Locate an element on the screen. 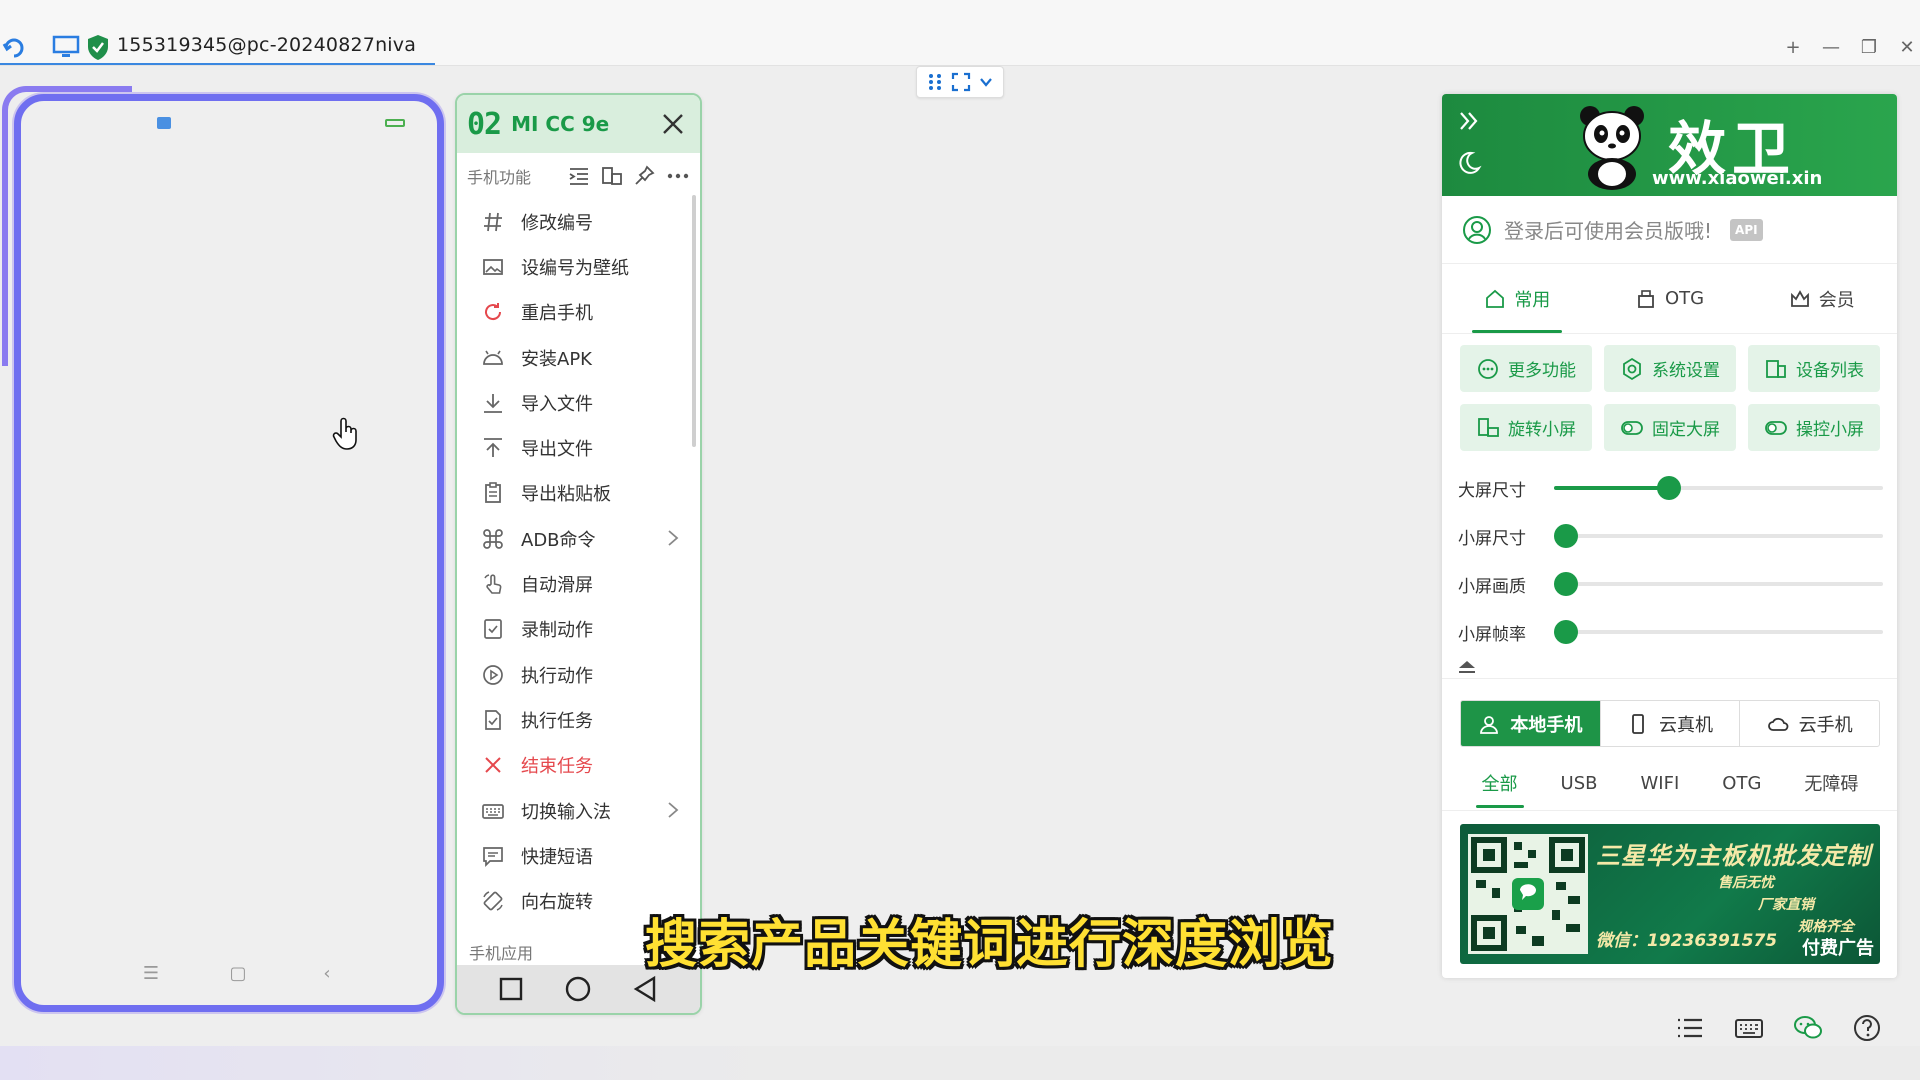 The height and width of the screenshot is (1080, 1920). menu-item-record-action: 录制动作 is located at coordinates (578, 629).